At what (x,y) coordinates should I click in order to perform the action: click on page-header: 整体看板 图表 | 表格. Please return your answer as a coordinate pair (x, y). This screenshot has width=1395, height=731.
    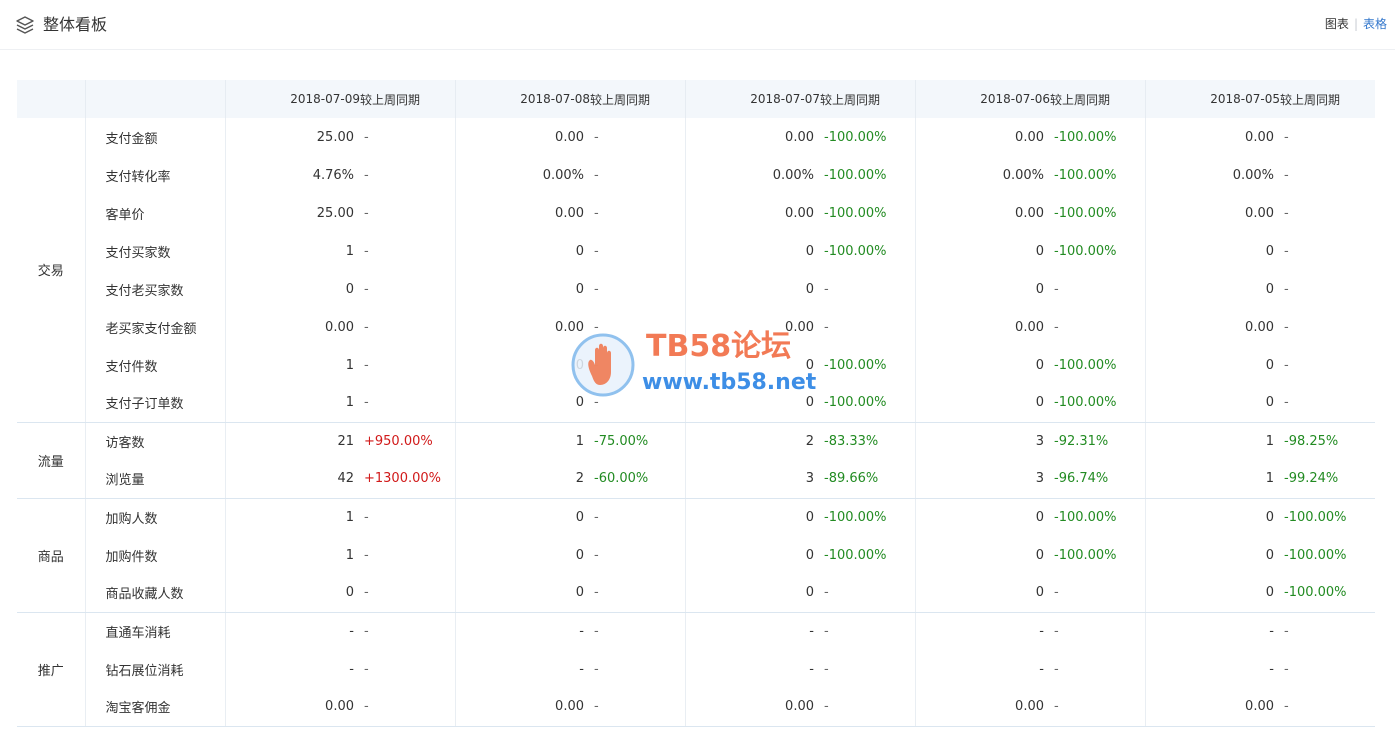
    Looking at the image, I should click on (697, 25).